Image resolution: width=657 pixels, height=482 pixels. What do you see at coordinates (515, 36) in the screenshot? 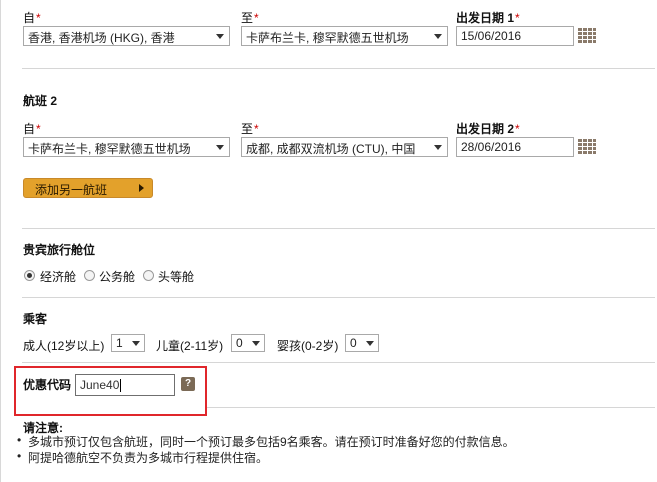
I see `flight1-date-input: 15/06/2016` at bounding box center [515, 36].